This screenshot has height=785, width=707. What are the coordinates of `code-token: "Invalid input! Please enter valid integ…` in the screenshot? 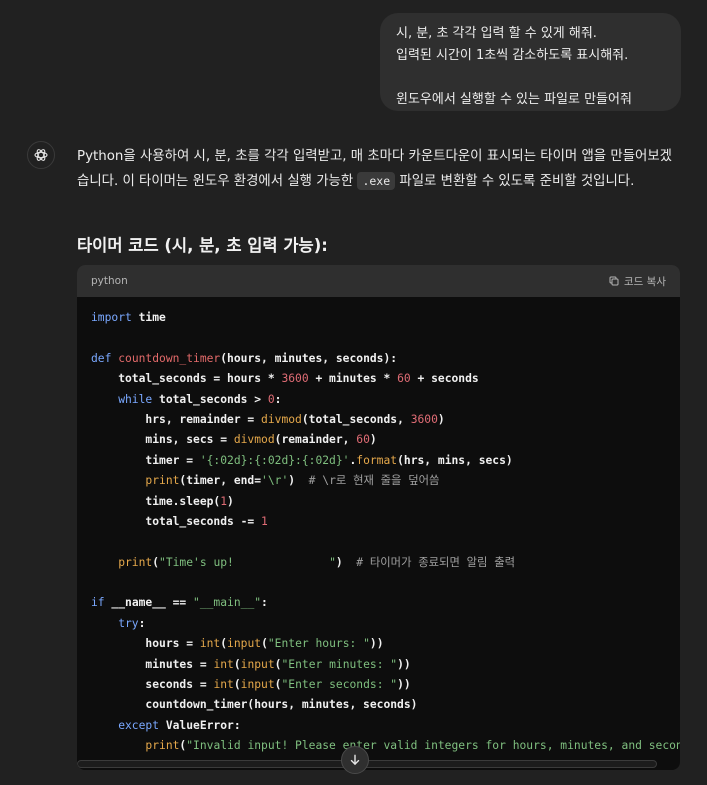 It's located at (433, 746).